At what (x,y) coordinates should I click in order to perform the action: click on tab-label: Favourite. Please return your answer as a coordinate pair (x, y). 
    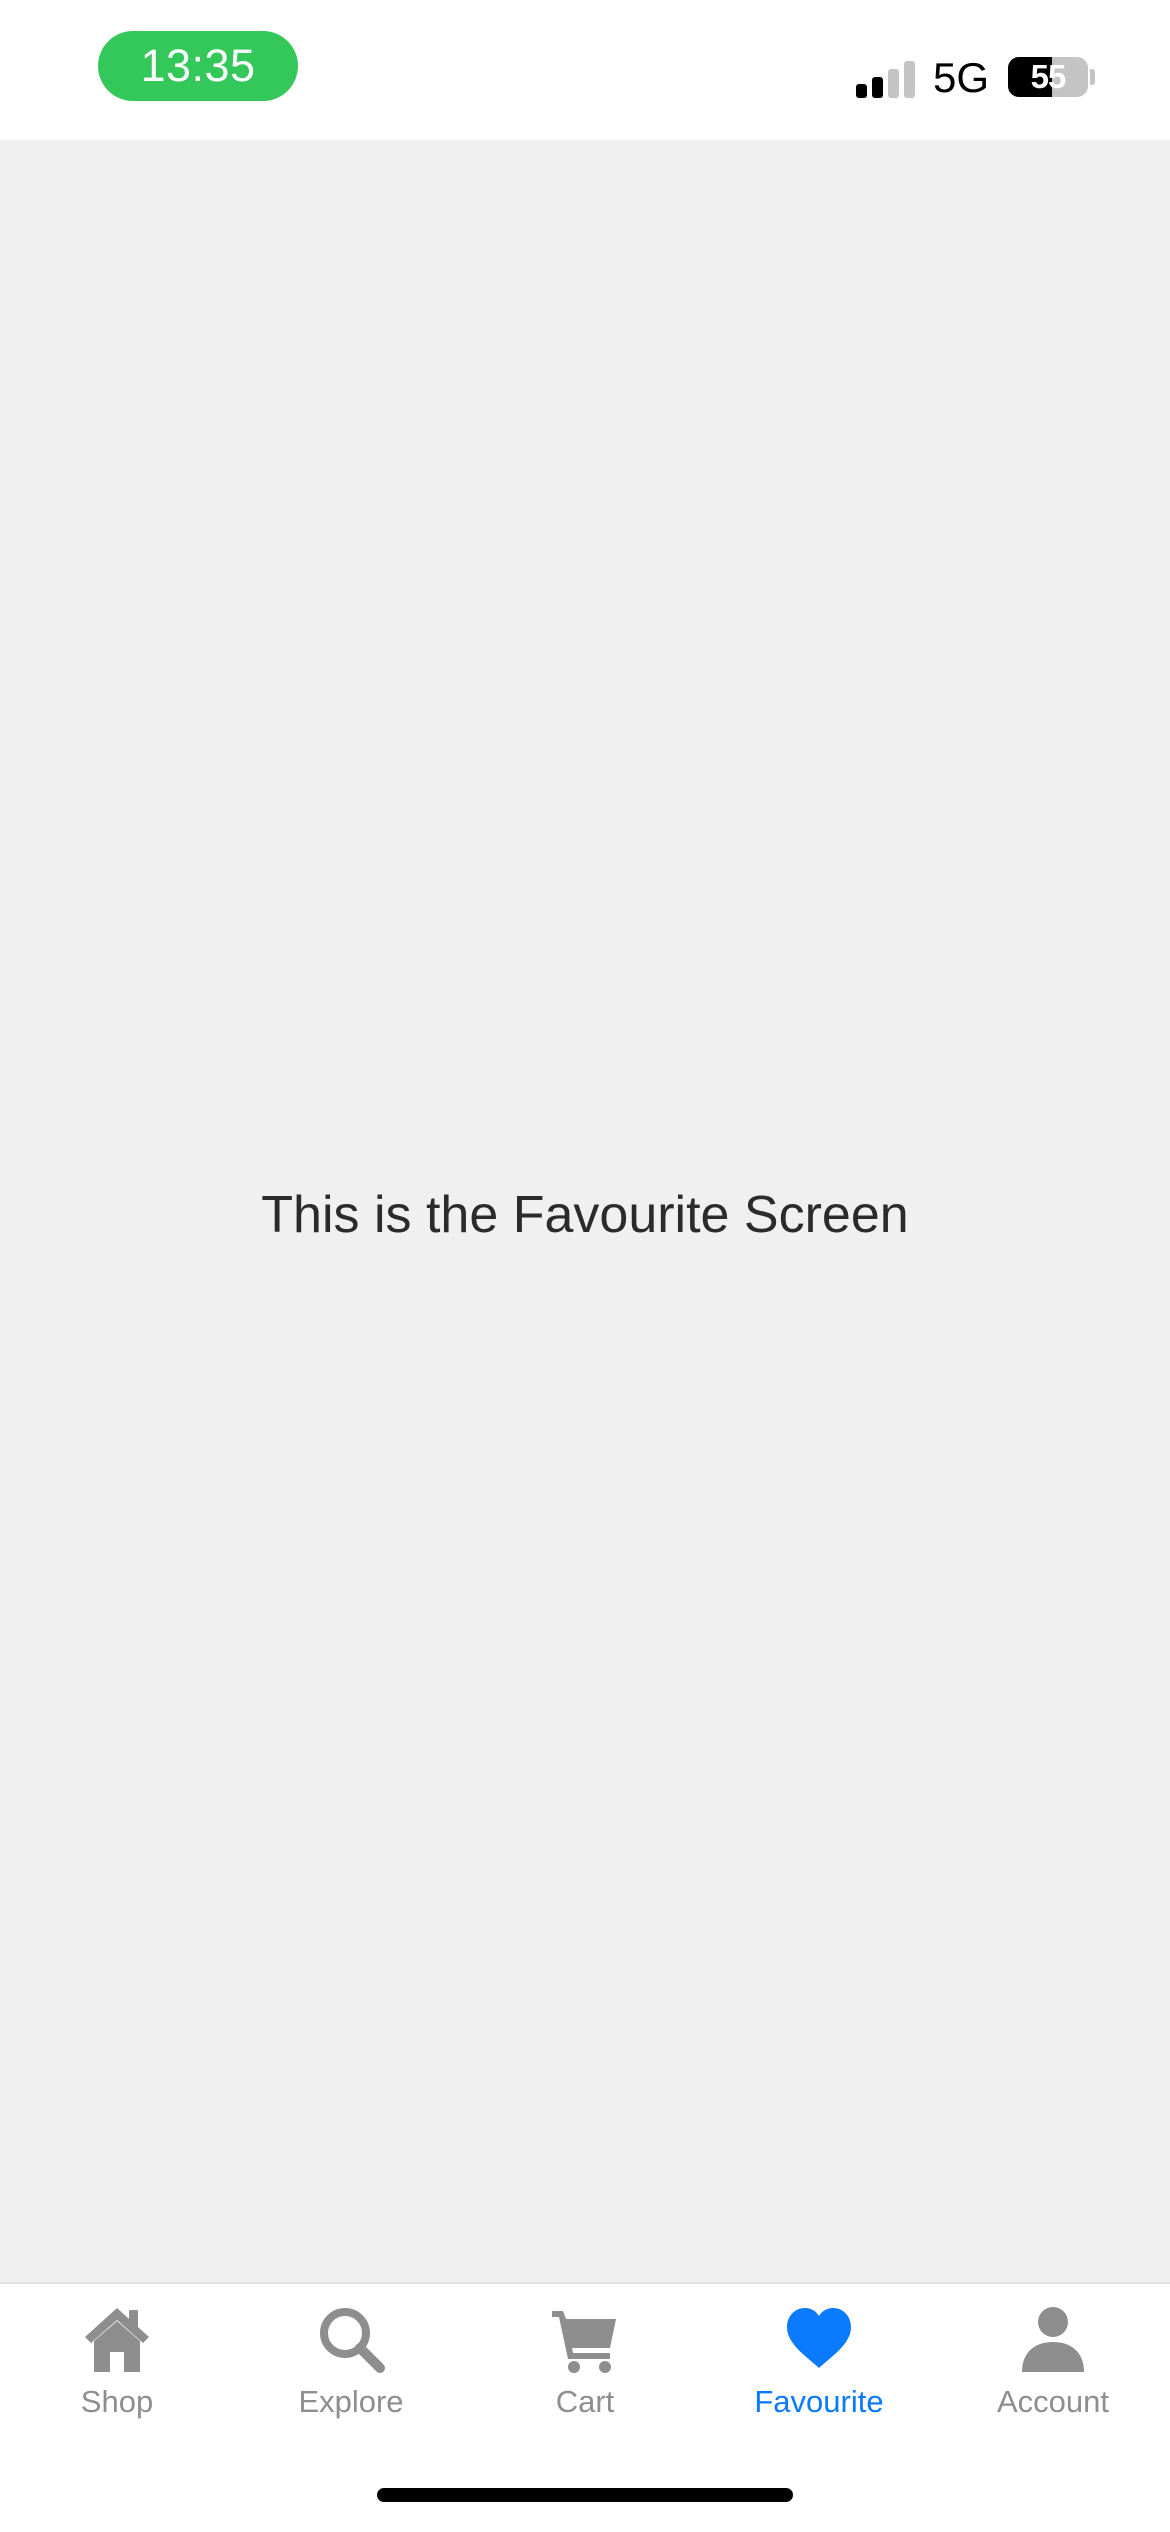
    Looking at the image, I should click on (819, 2401).